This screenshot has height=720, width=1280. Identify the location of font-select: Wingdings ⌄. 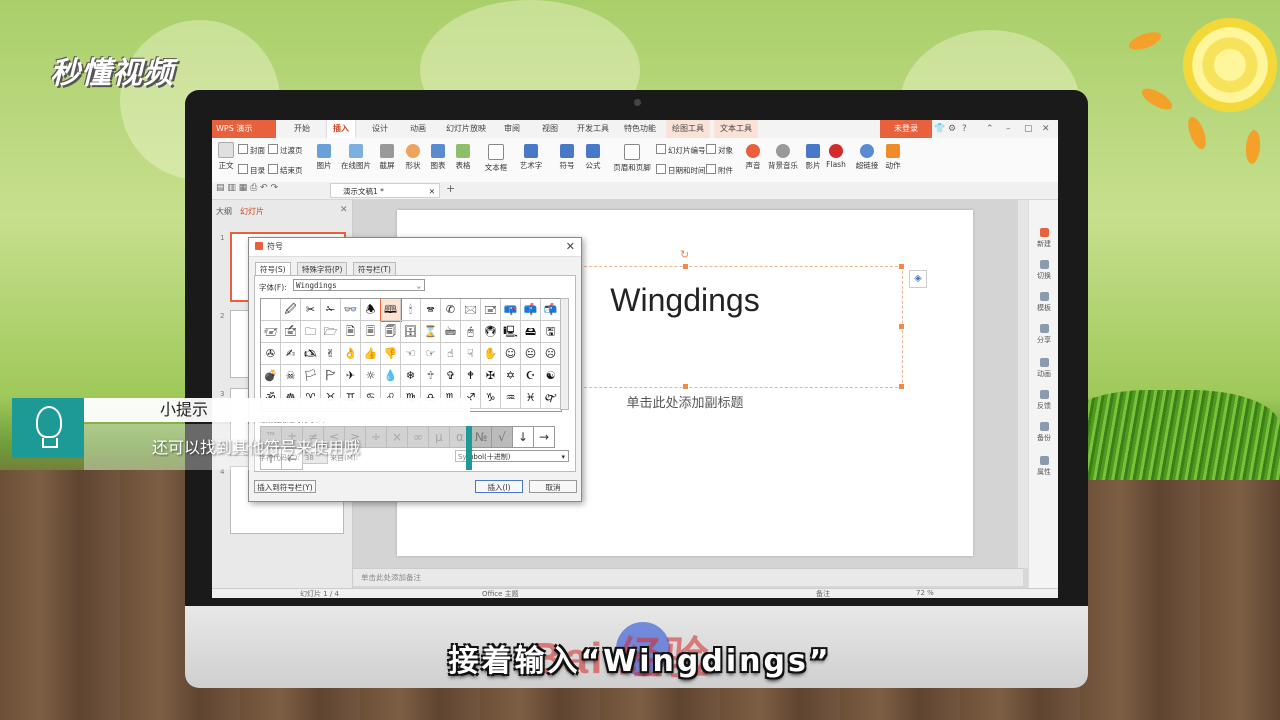
(359, 285).